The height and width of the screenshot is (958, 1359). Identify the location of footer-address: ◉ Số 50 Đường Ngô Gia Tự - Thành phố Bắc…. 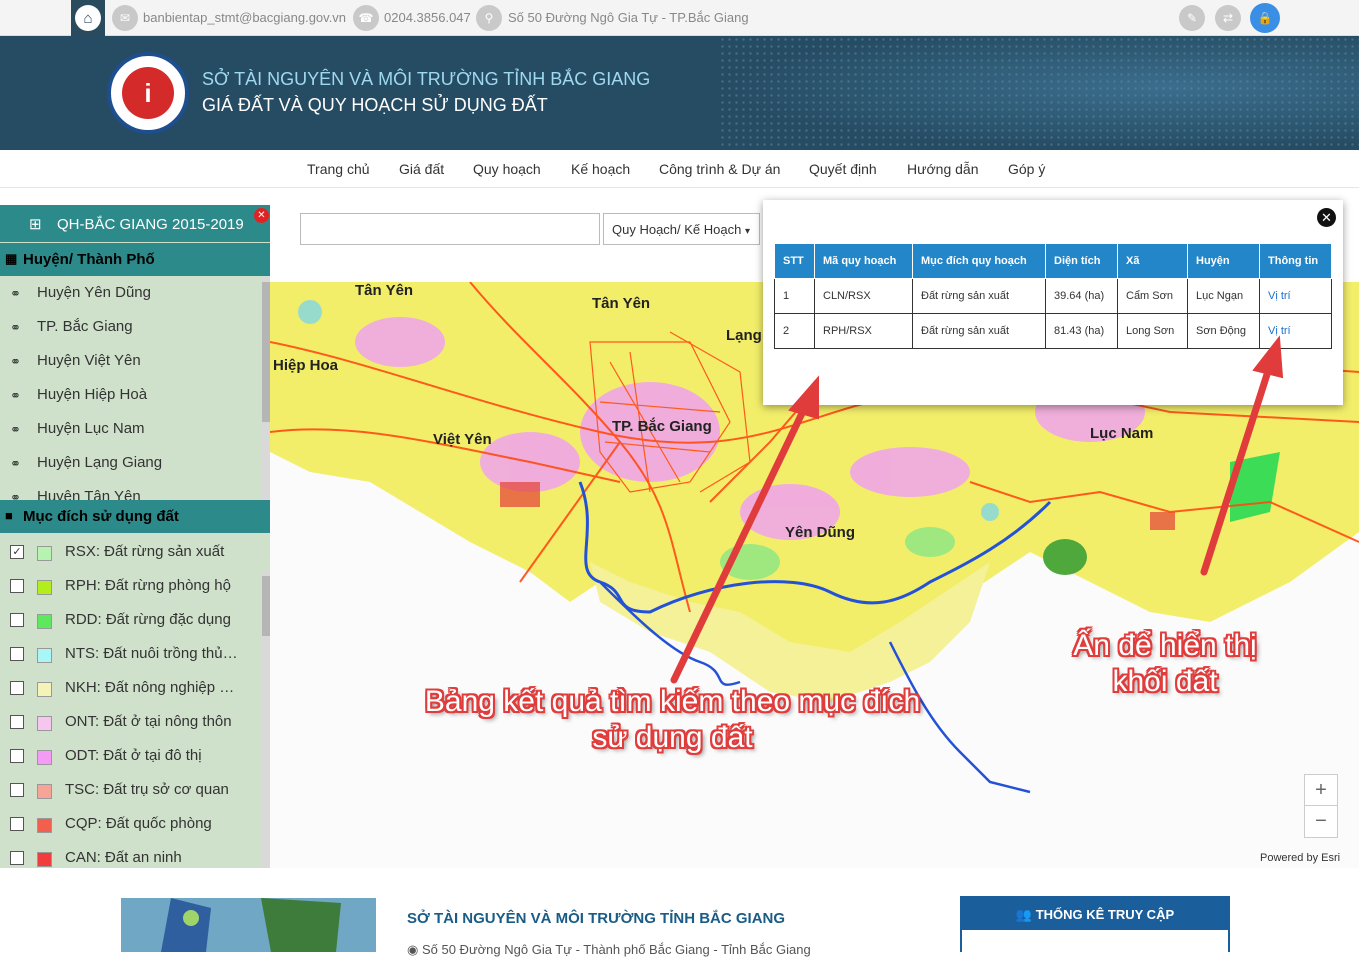
(609, 950).